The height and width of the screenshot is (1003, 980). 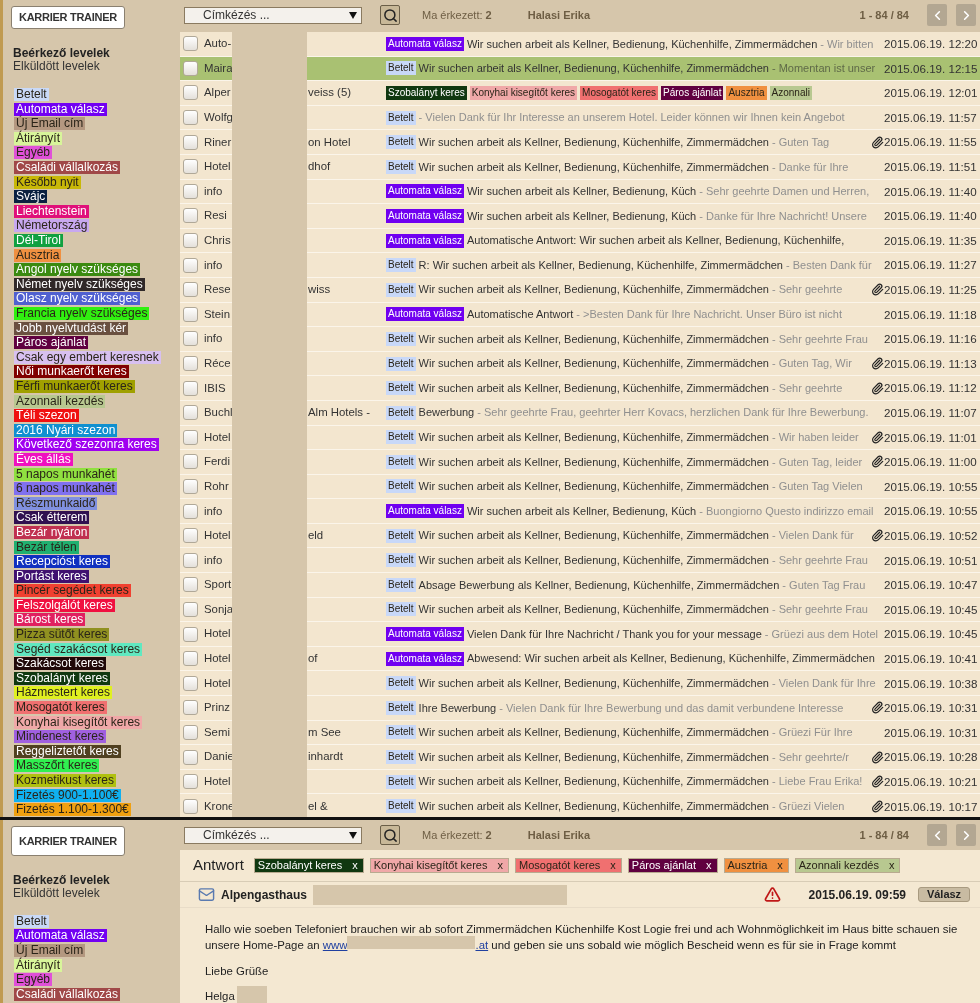 I want to click on label-tag: Házmestert keres, so click(x=63, y=693).